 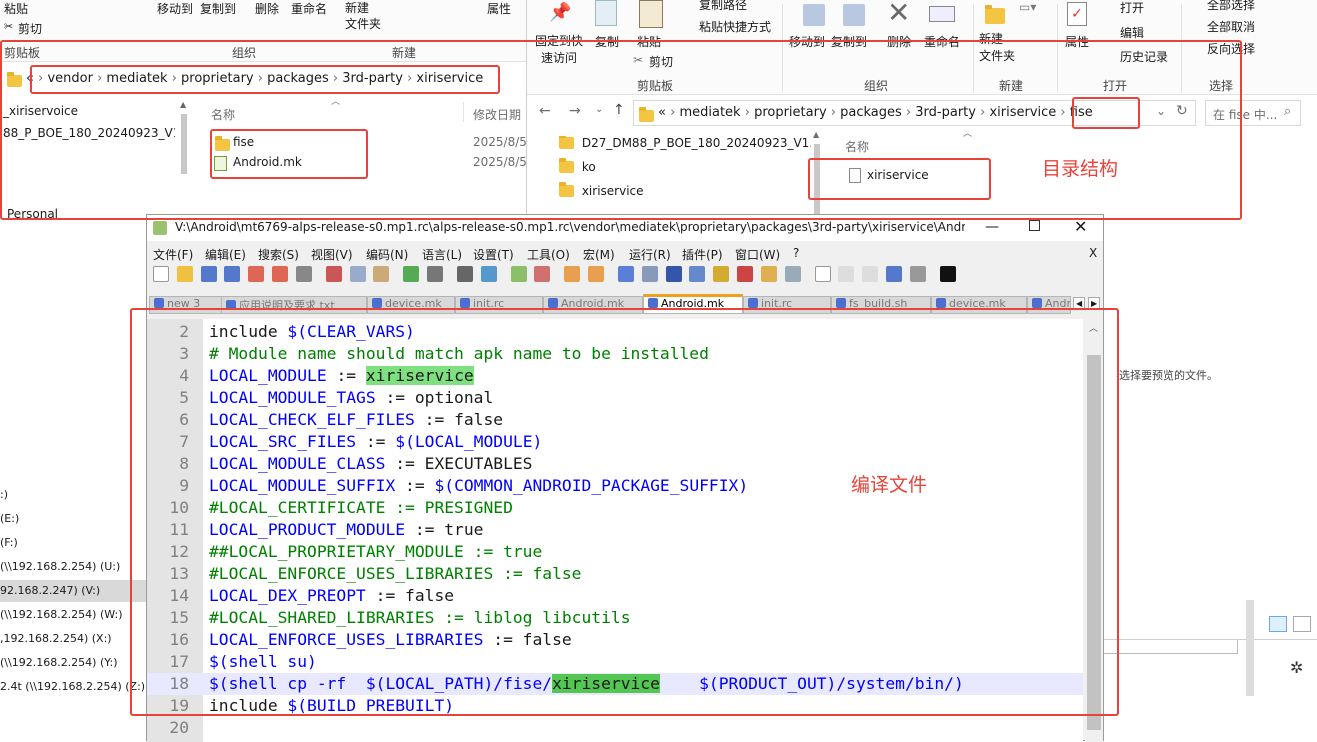 What do you see at coordinates (463, 112) in the screenshot?
I see `column-divider` at bounding box center [463, 112].